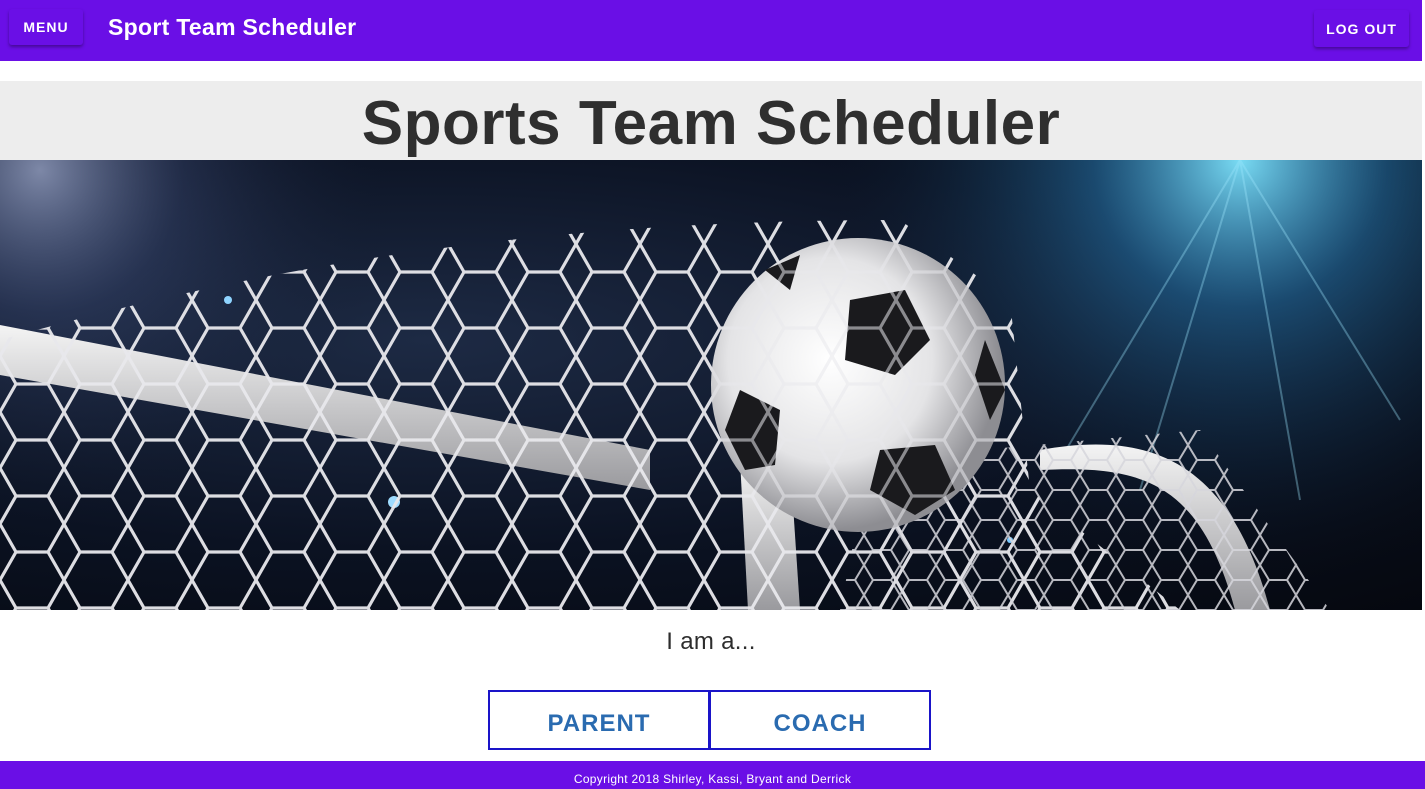  Describe the element at coordinates (232, 27) in the screenshot. I see `app-title: Sport Team Scheduler` at that location.